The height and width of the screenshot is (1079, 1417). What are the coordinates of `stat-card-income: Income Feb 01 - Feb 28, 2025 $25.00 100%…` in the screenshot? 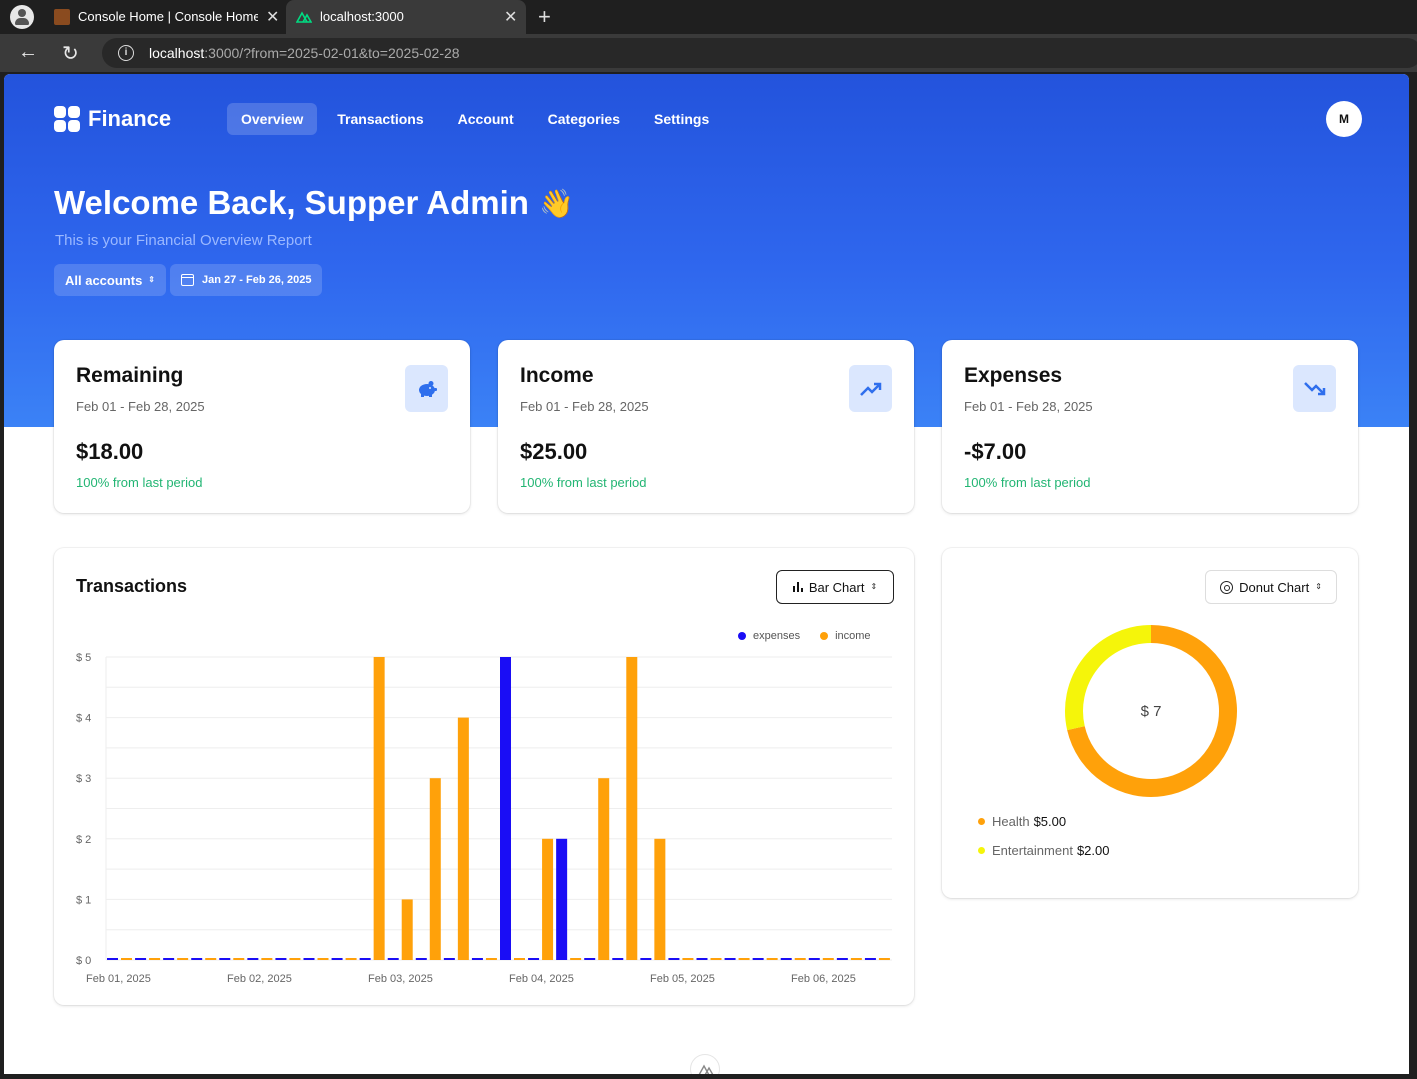 It's located at (706, 426).